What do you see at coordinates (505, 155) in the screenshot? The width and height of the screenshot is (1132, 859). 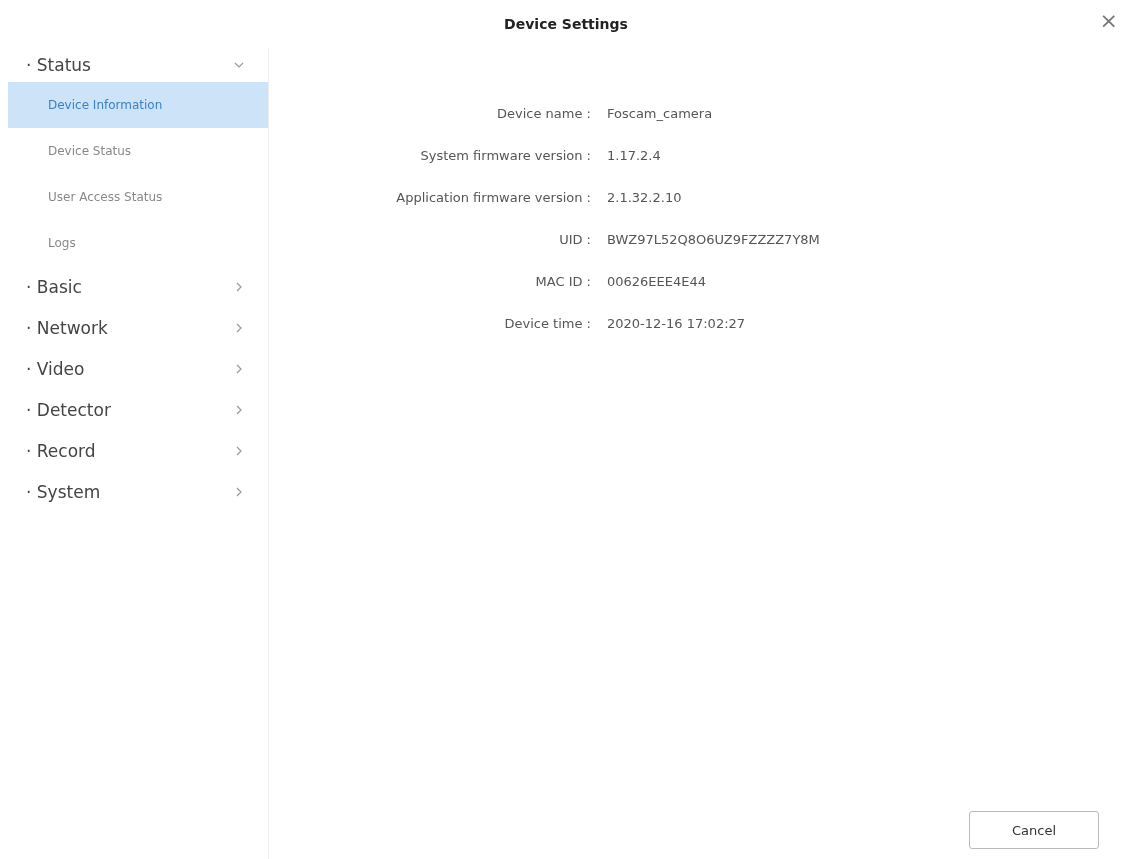 I see `field-label: System firmware version :` at bounding box center [505, 155].